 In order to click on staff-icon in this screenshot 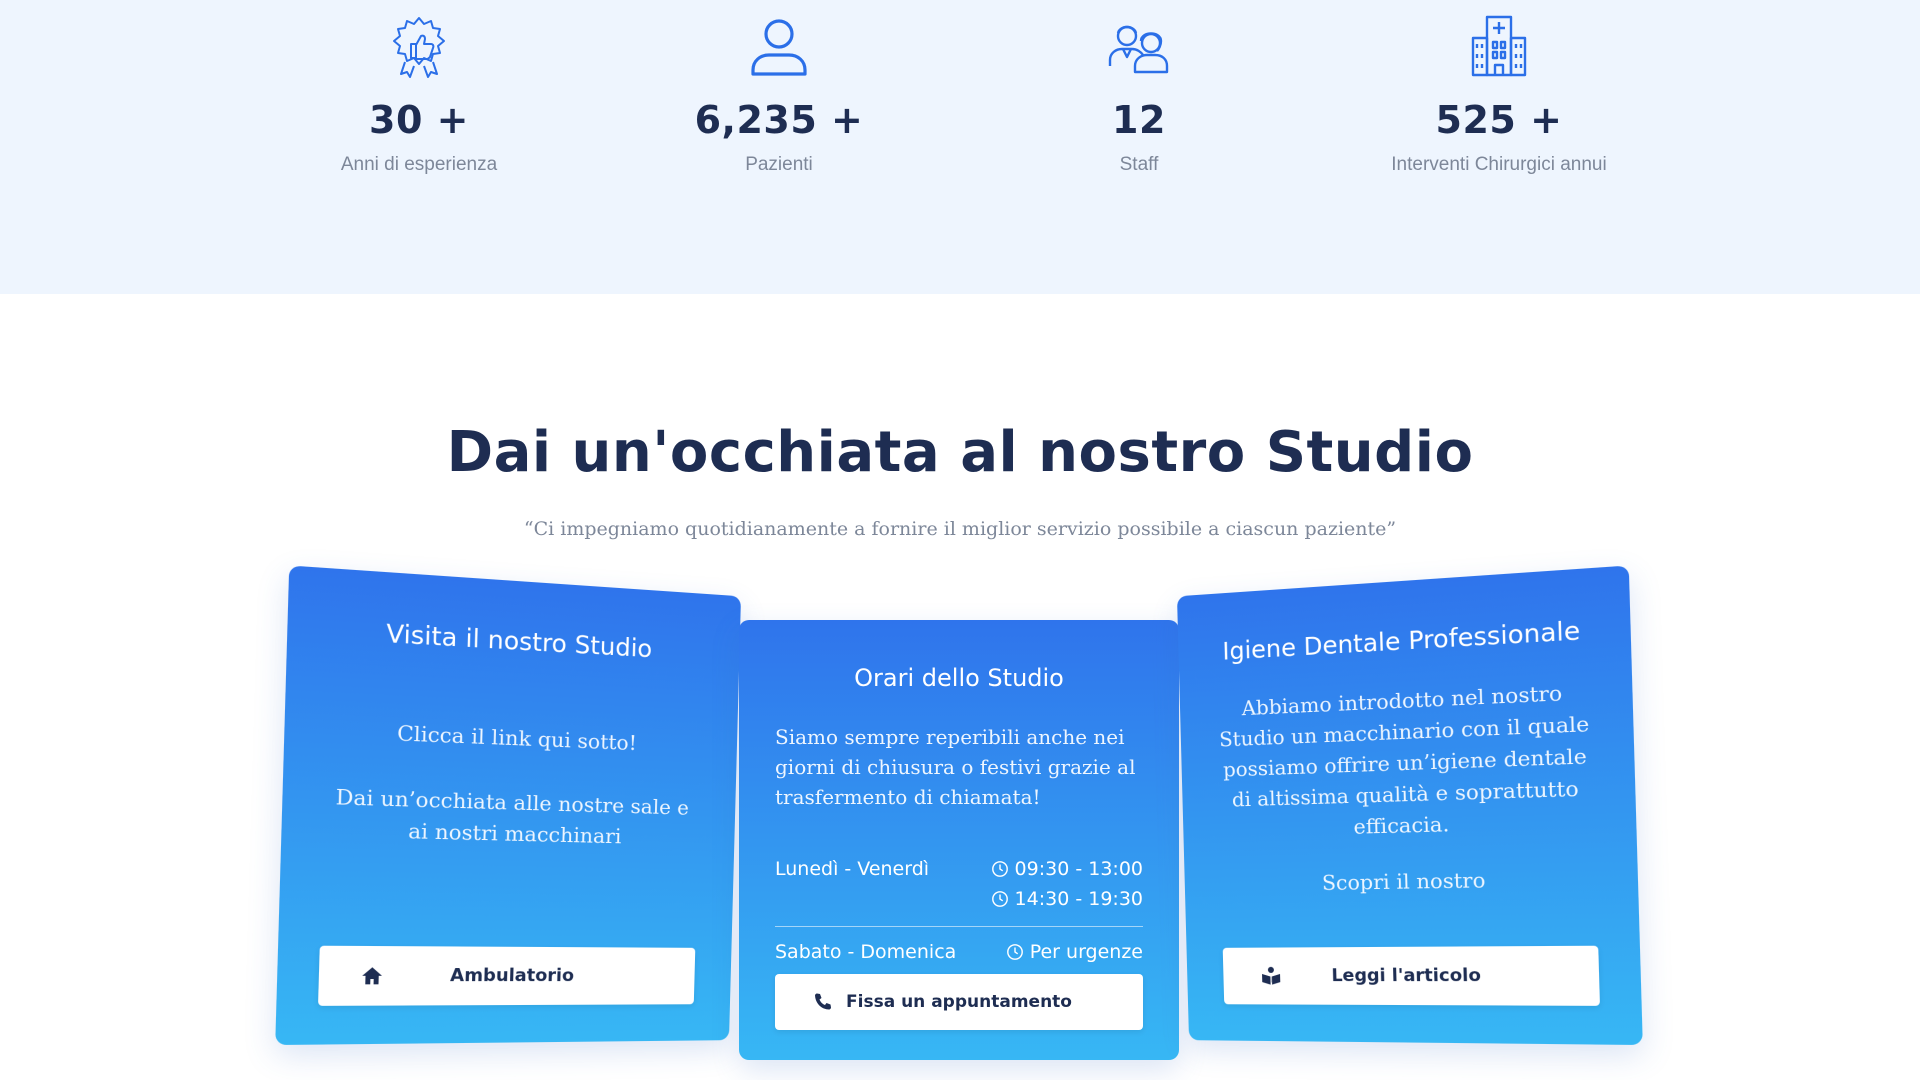, I will do `click(1139, 46)`.